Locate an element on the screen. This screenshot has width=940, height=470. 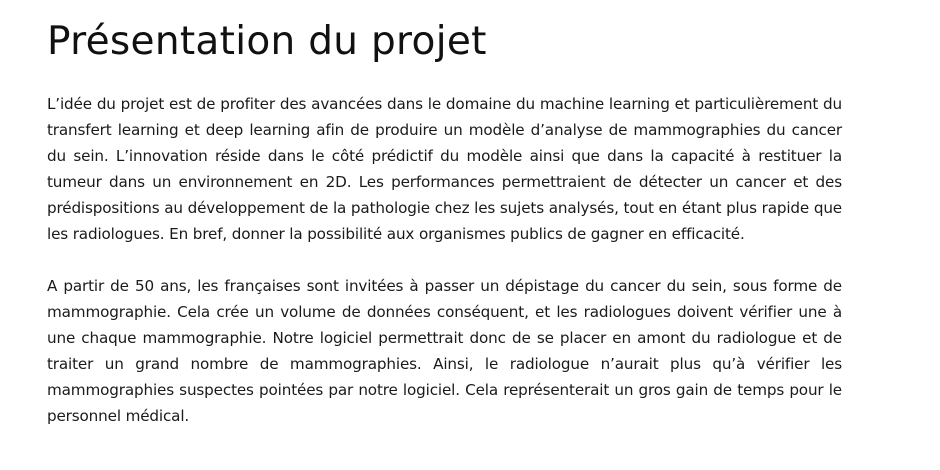
page-title: Présentation du projet is located at coordinates (267, 41).